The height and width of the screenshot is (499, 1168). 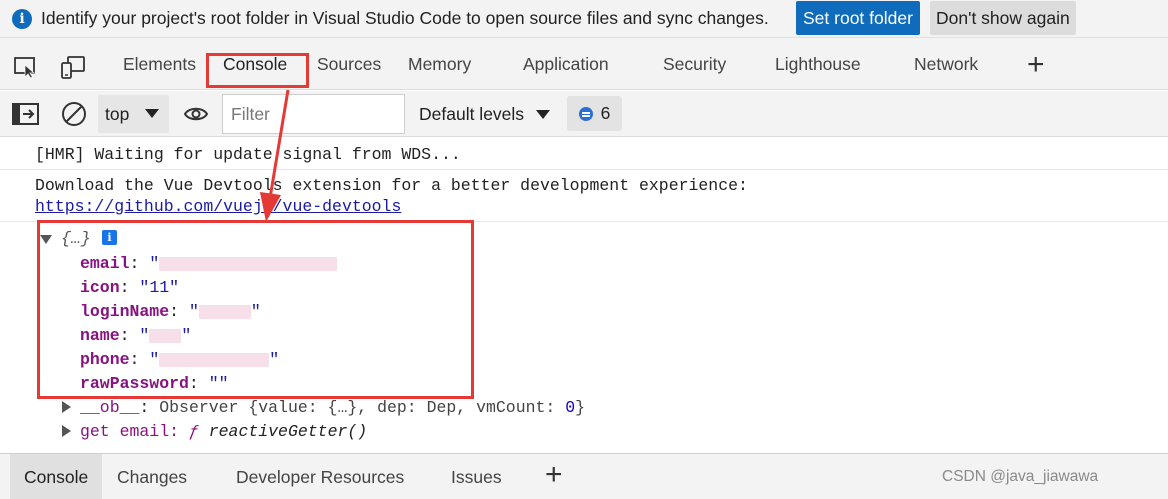 I want to click on tab-application: Application, so click(x=566, y=64).